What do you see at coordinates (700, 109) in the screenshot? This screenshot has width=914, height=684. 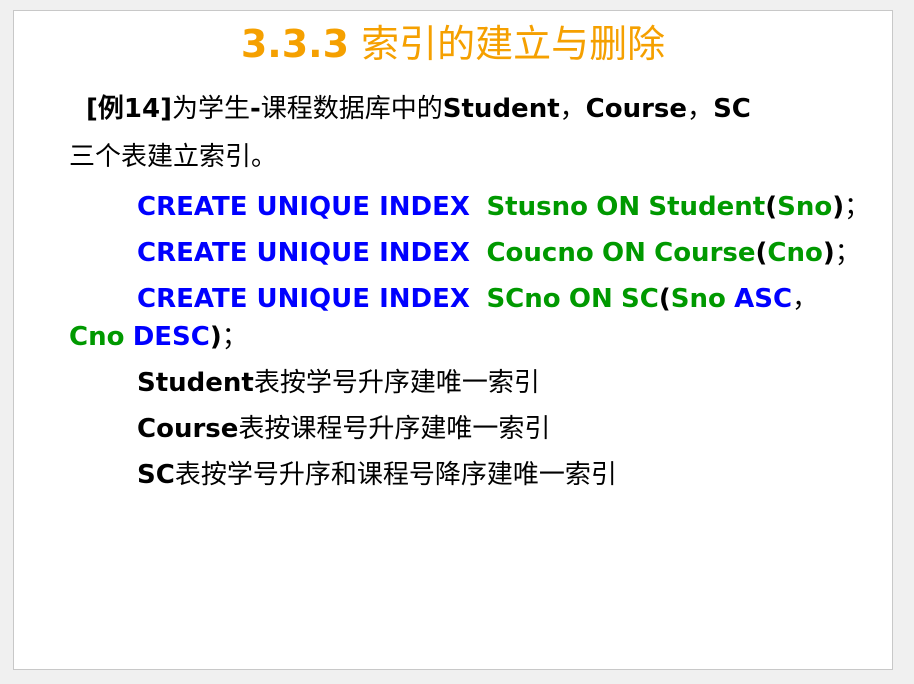 I see `example-sep-2: ，` at bounding box center [700, 109].